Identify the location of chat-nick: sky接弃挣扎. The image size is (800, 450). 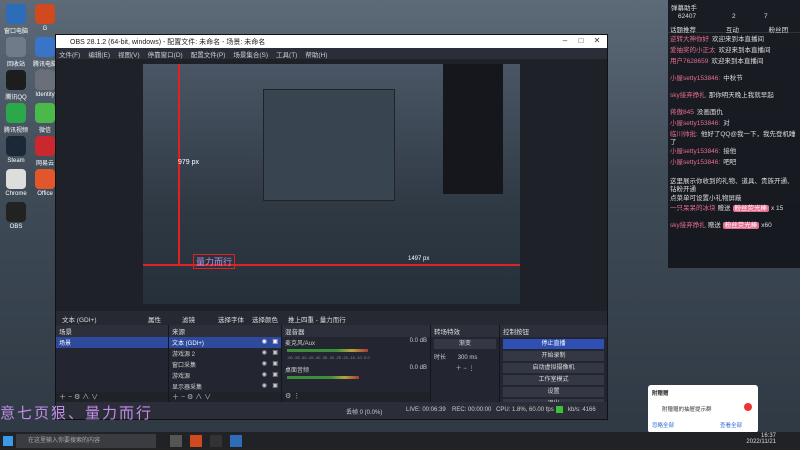
(688, 95).